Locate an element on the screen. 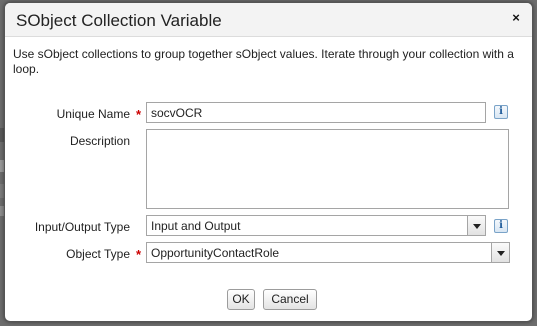 This screenshot has width=537, height=326. input-output-type-label: Input/Output Type is located at coordinates (82, 227).